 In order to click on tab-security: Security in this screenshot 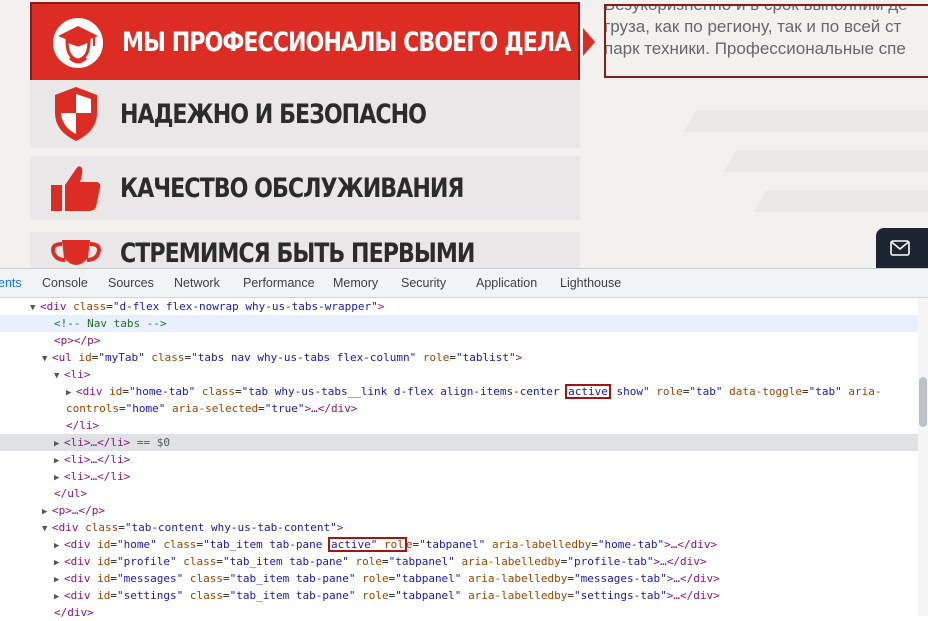, I will do `click(438, 283)`.